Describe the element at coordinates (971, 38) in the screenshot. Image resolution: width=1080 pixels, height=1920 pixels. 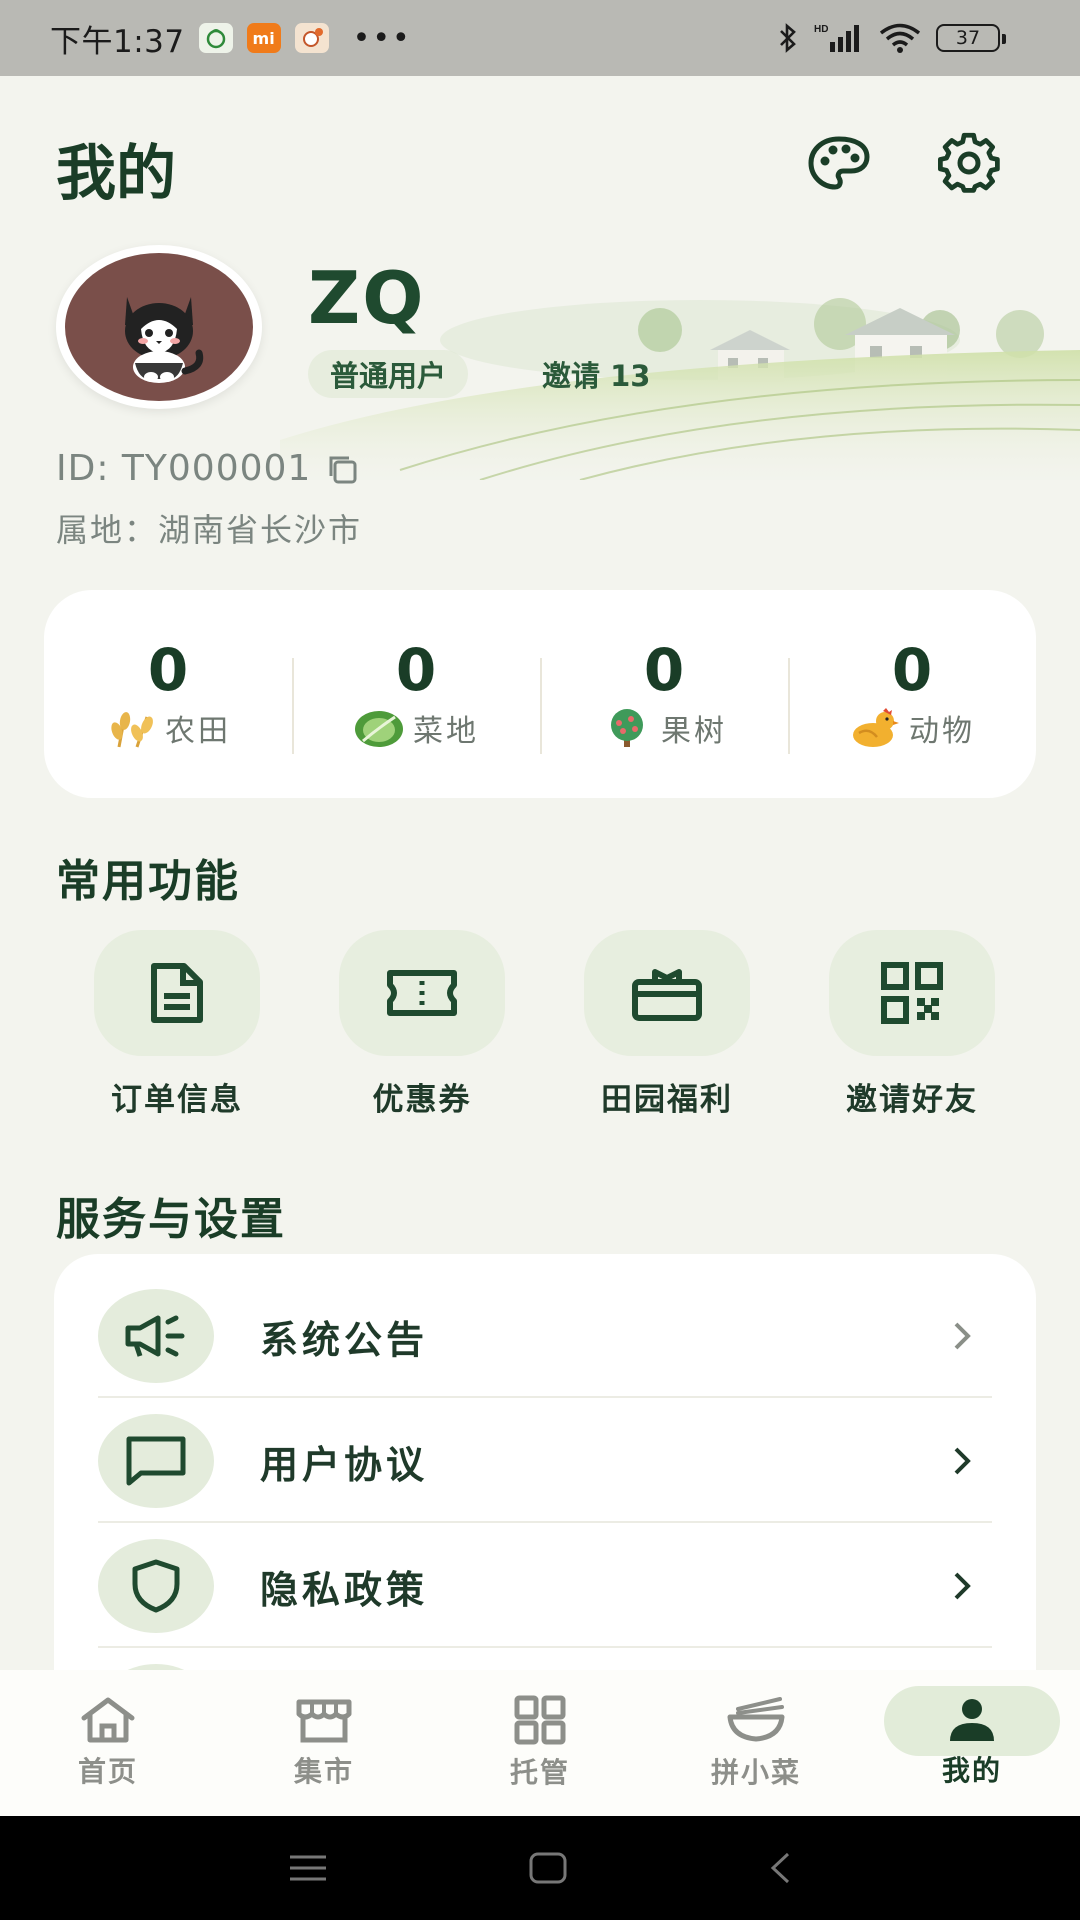
I see `battery-icon: 37` at that location.